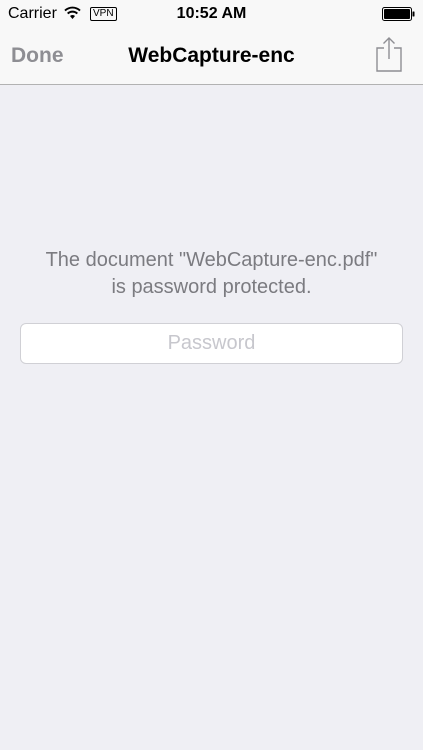 This screenshot has width=423, height=750. What do you see at coordinates (211, 56) in the screenshot?
I see `navigation-bar: Done WebCapture-enc` at bounding box center [211, 56].